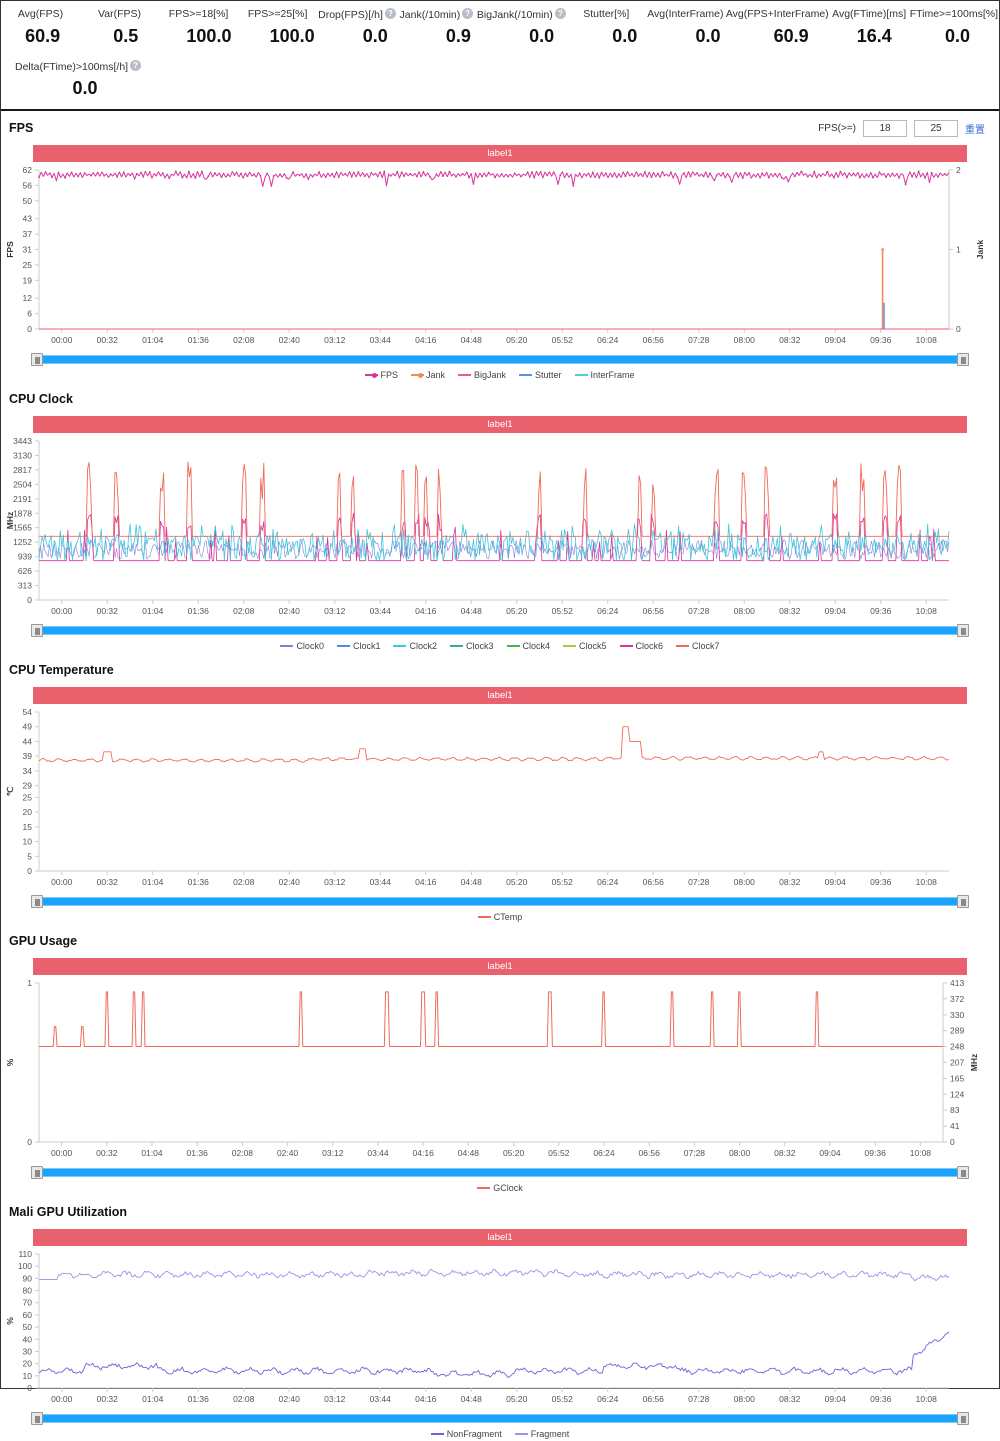 The width and height of the screenshot is (1000, 1441). Describe the element at coordinates (436, 12) in the screenshot. I see `summary-metric-label: Jank(/10min)?` at that location.